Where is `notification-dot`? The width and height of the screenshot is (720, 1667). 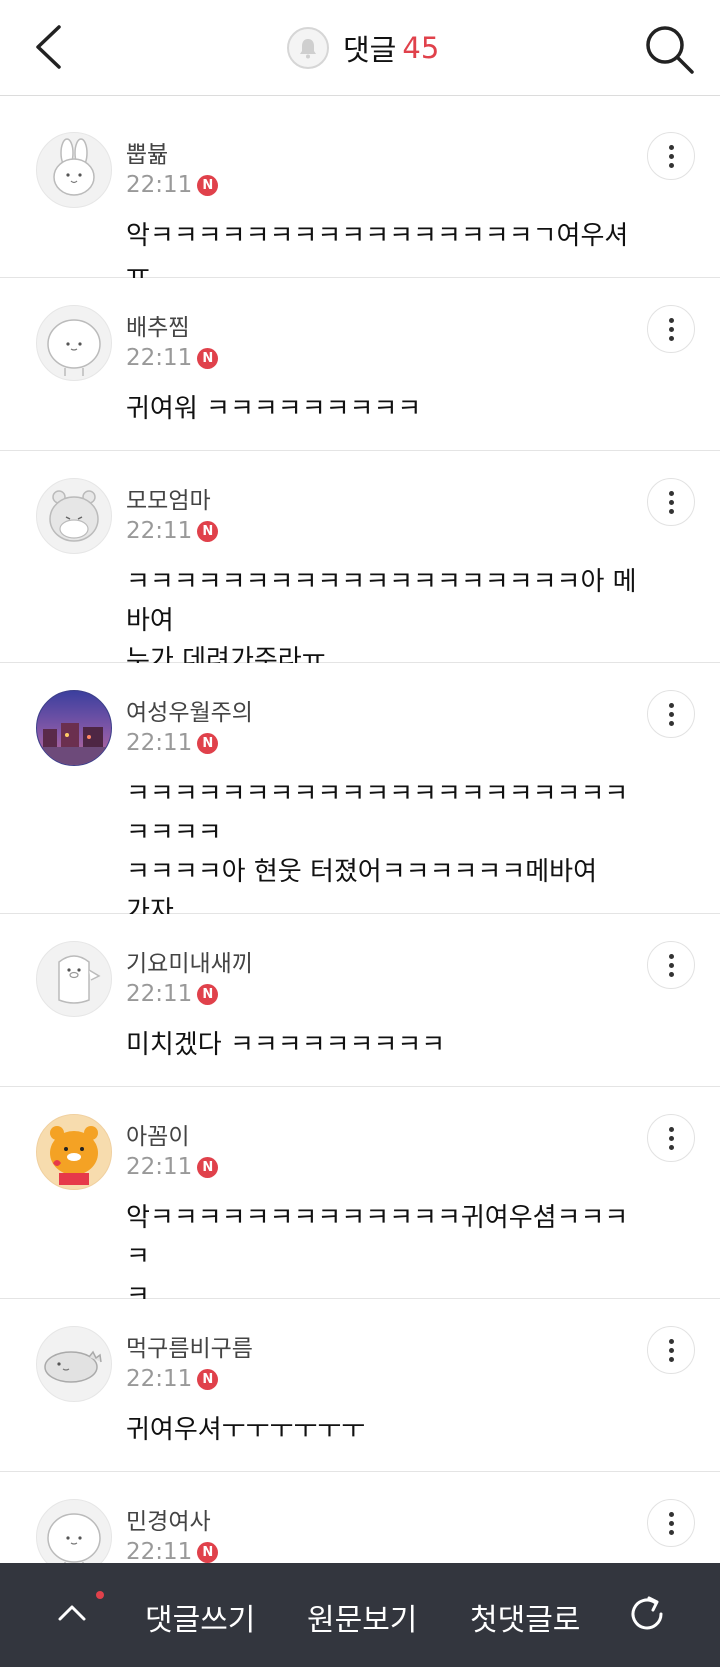
notification-dot is located at coordinates (100, 1595).